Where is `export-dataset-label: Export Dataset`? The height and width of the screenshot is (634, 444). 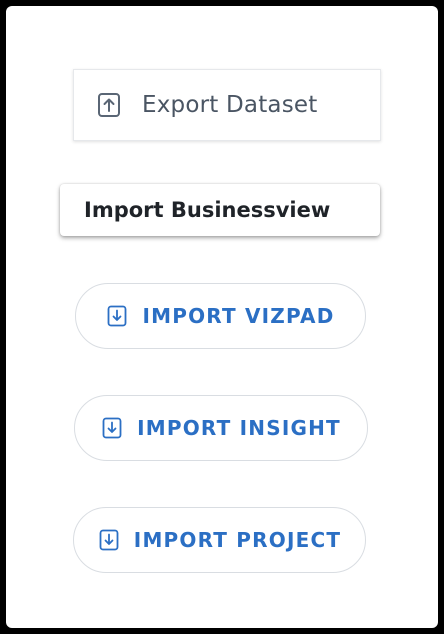 export-dataset-label: Export Dataset is located at coordinates (230, 105).